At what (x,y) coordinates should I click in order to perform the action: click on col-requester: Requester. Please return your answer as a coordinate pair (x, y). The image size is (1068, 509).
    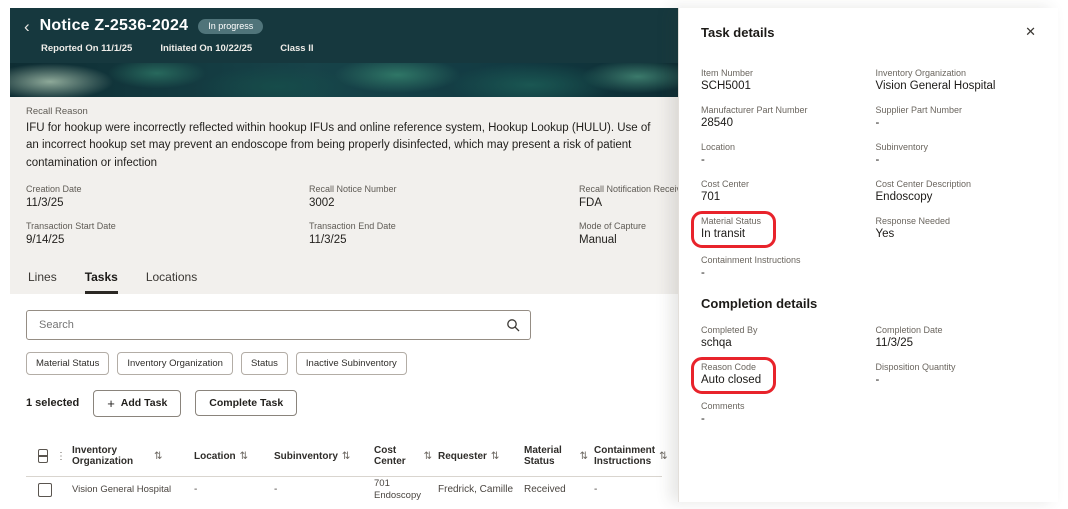
    Looking at the image, I should click on (462, 456).